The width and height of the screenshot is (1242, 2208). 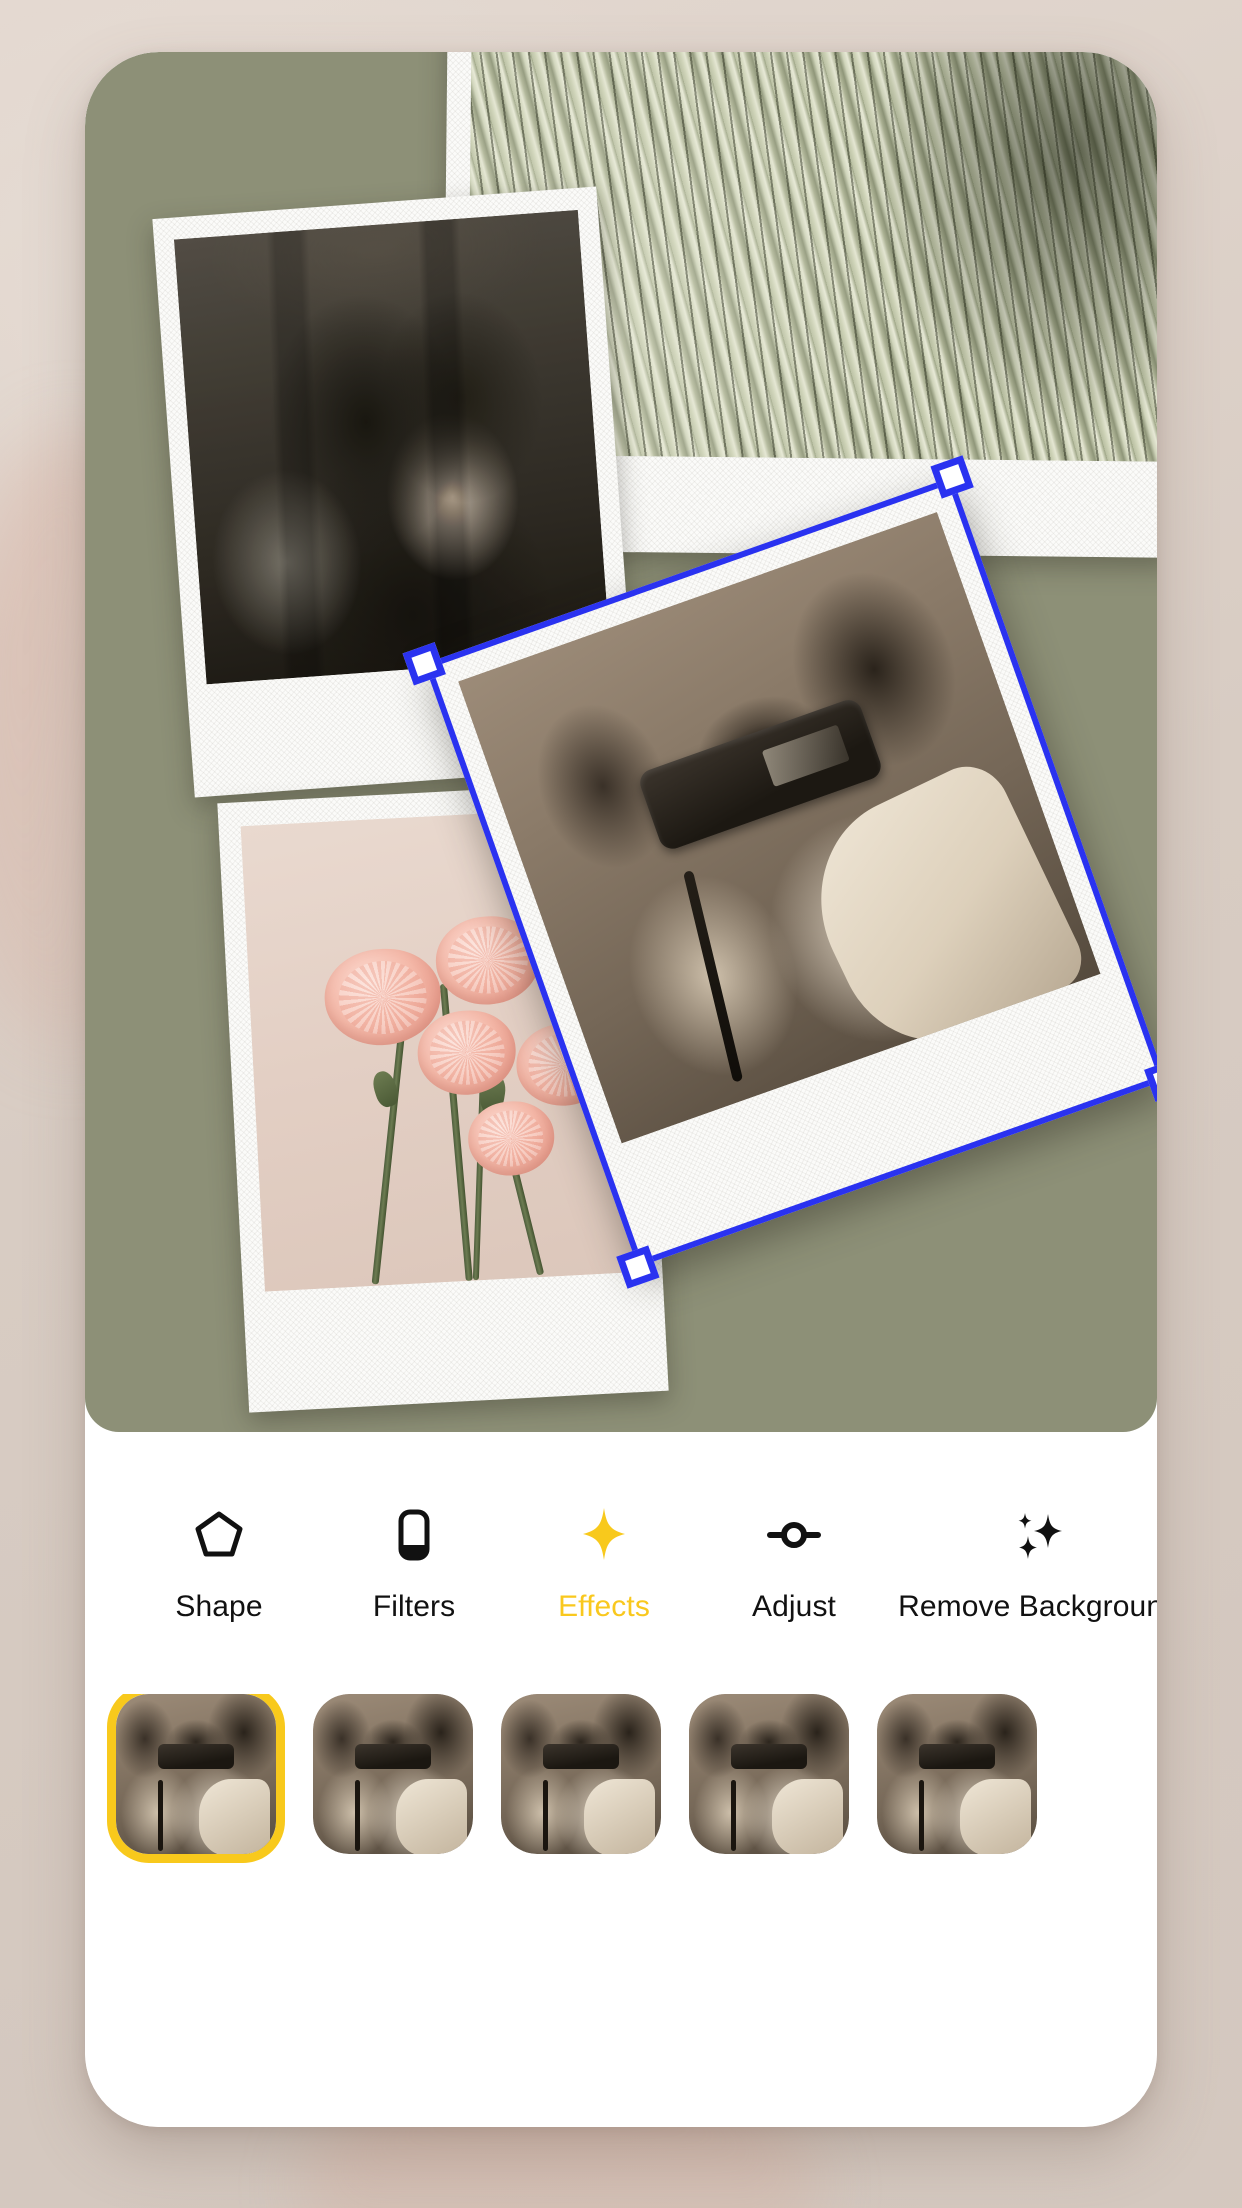 I want to click on tool-shape: Shape, so click(x=219, y=1564).